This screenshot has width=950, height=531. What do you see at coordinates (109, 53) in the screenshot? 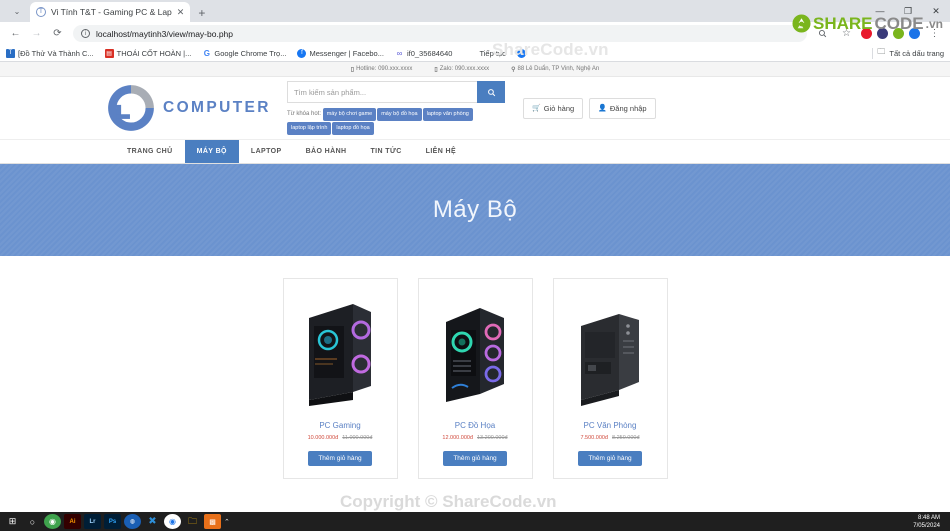
I see `bookmark-favicon-icon: ▤` at bounding box center [109, 53].